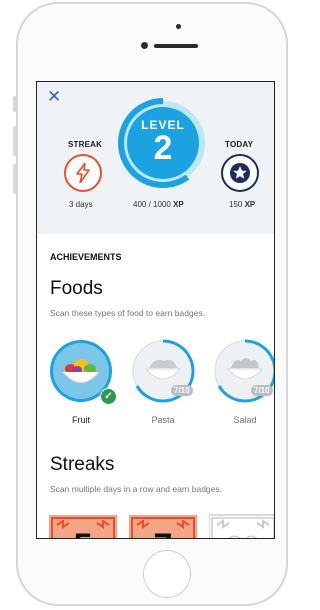 The height and width of the screenshot is (610, 320). I want to click on today-value-number: 150, so click(236, 204).